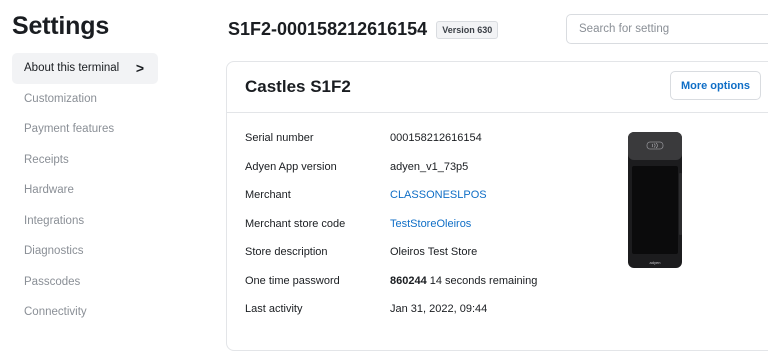 This screenshot has width=768, height=351. I want to click on sidebar-item-connectivity: Connectivity, so click(85, 312).